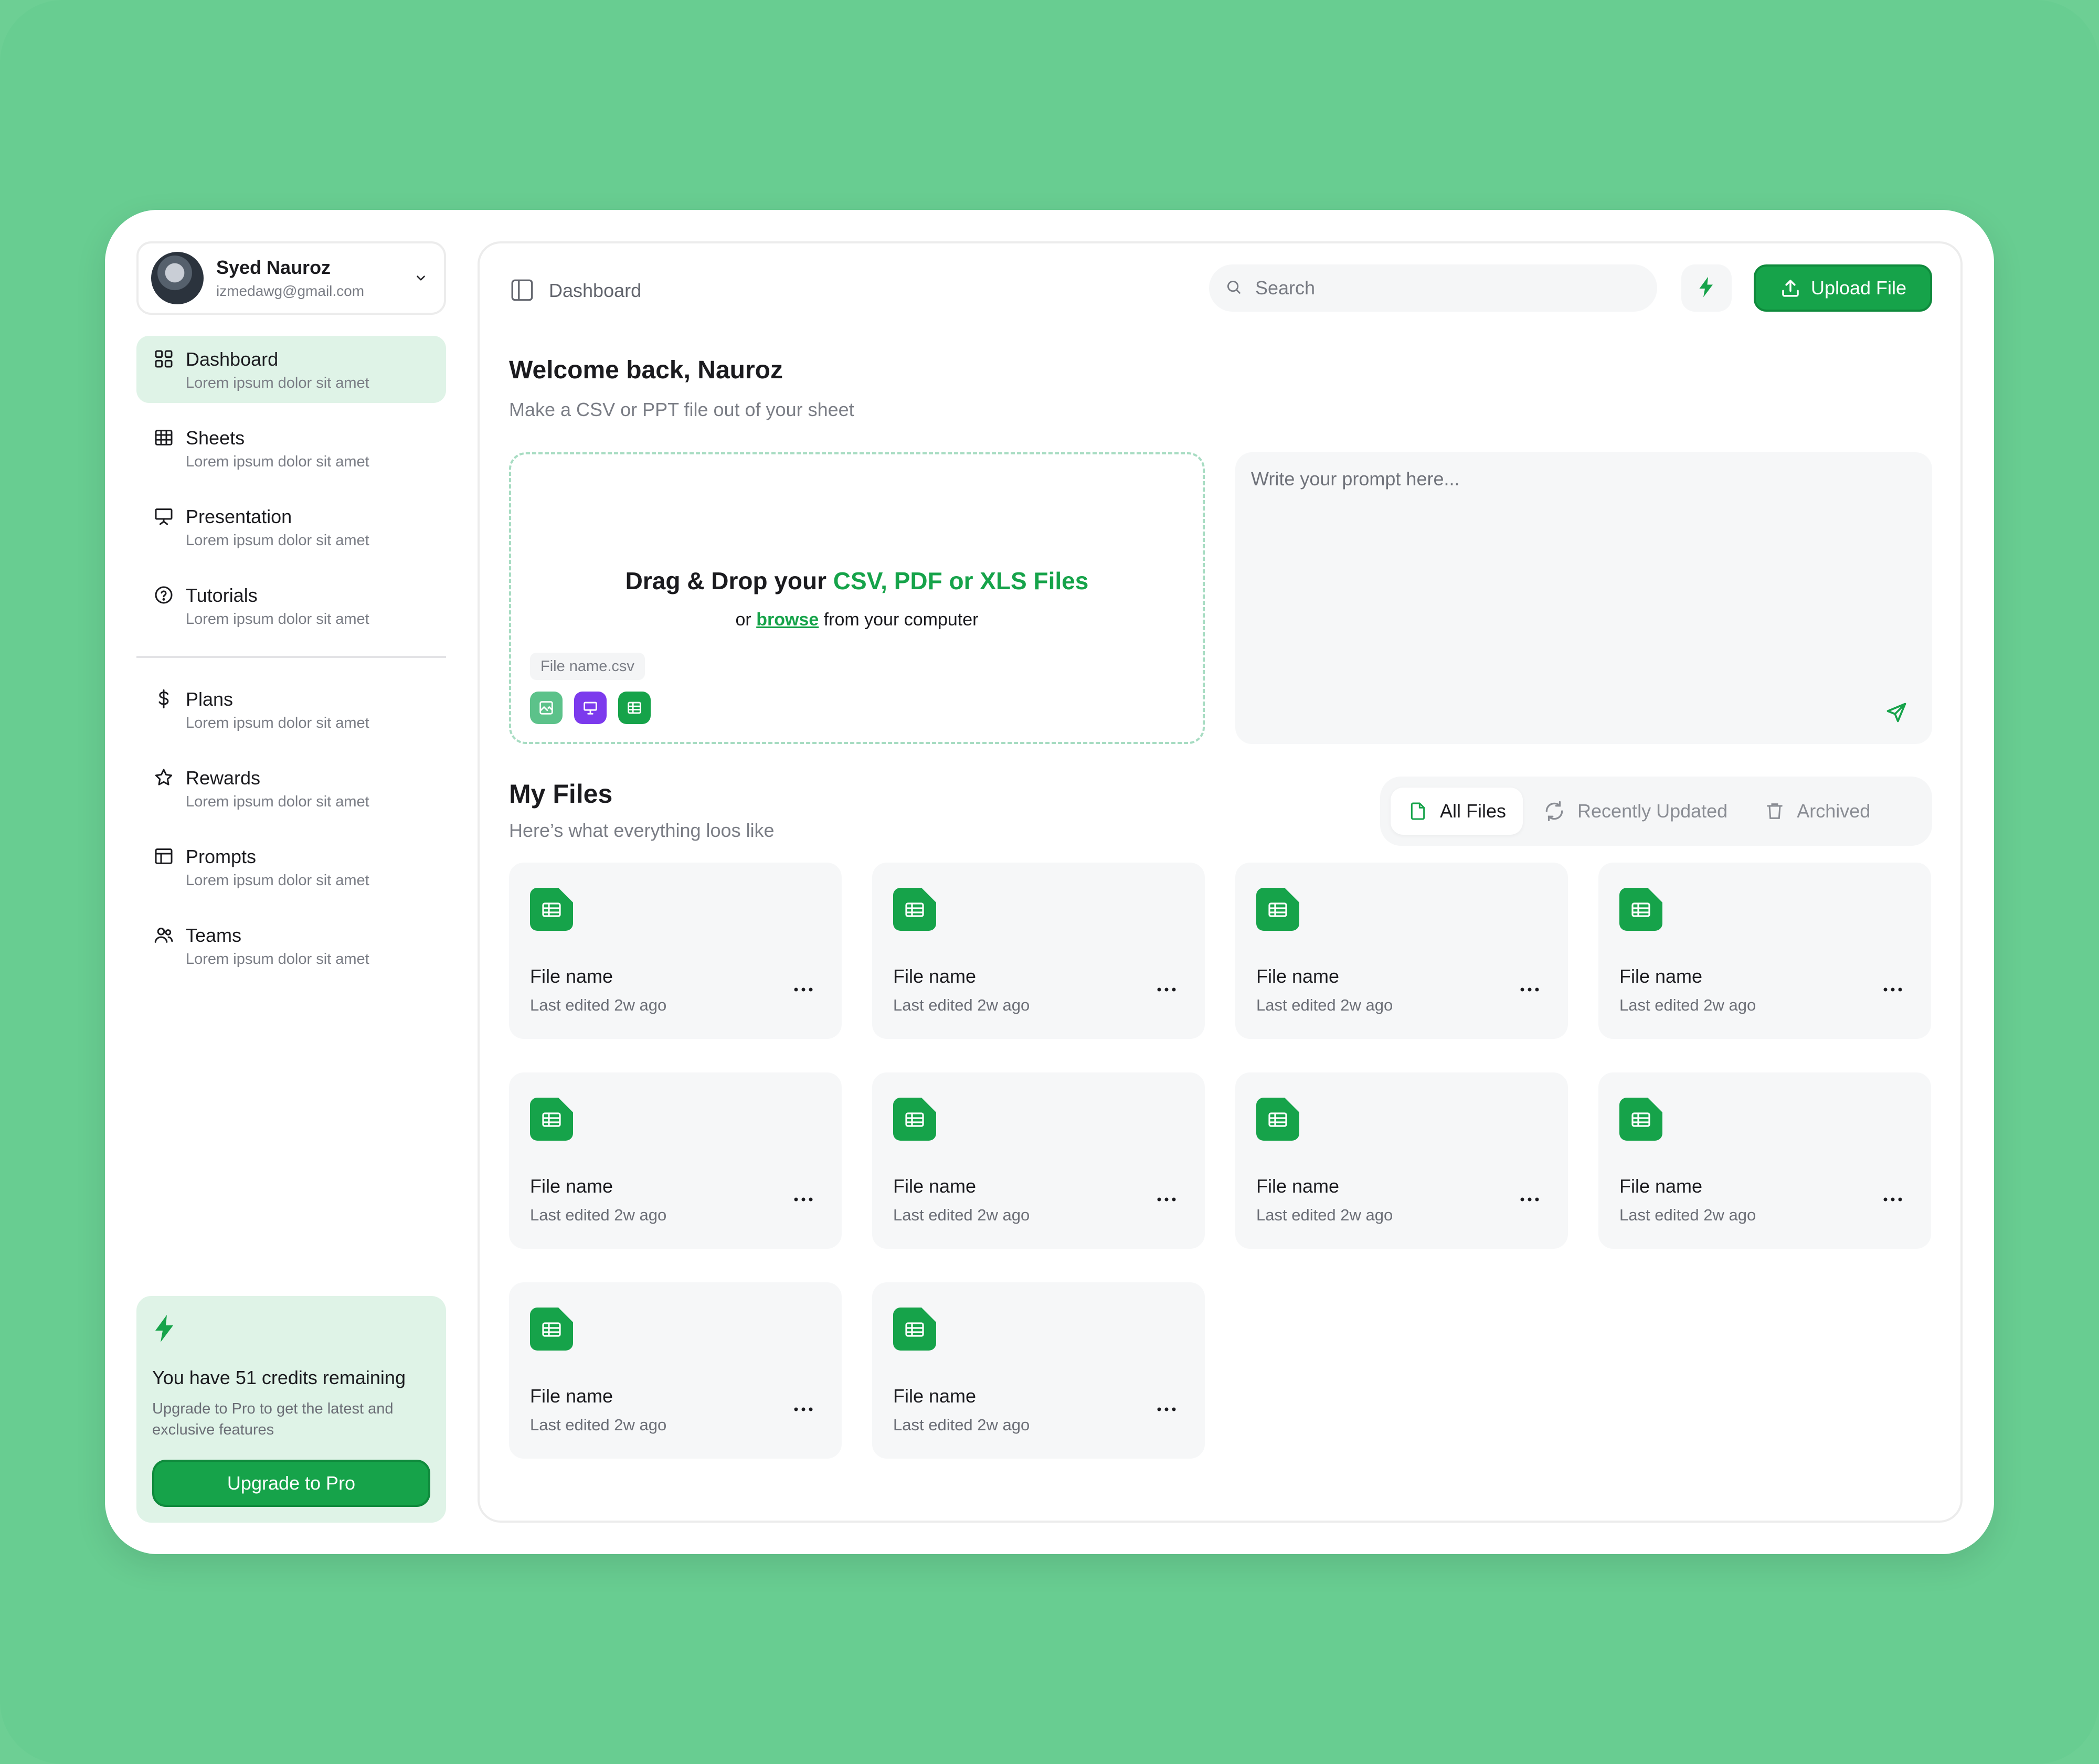 This screenshot has width=2099, height=1764. I want to click on table-icon, so click(165, 438).